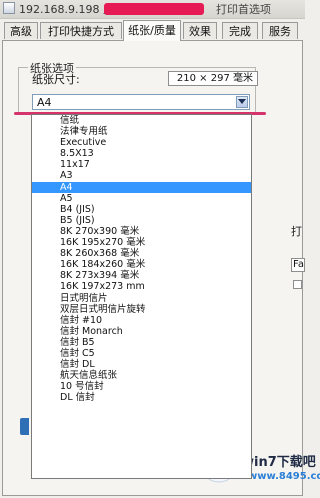  Describe the element at coordinates (243, 9) in the screenshot. I see `window-title-suffix: 打印首选项` at that location.